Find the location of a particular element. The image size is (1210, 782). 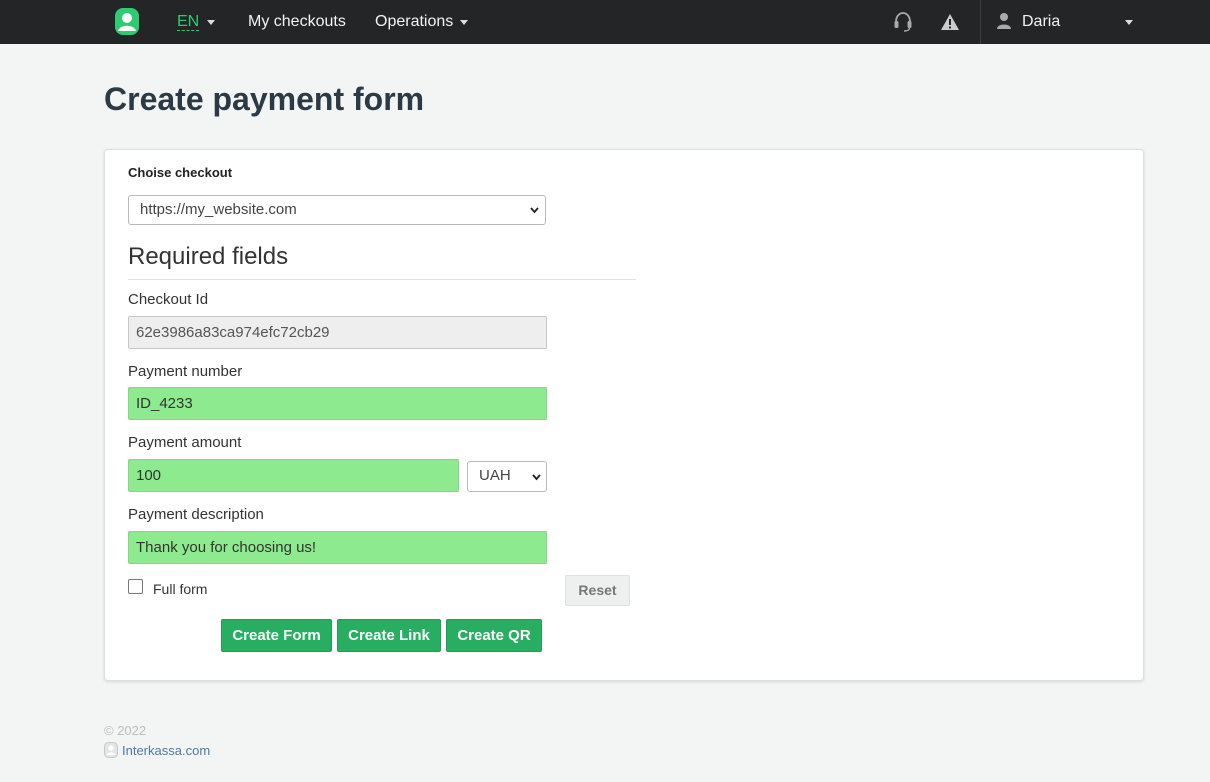

interkassa-small-icon is located at coordinates (111, 750).